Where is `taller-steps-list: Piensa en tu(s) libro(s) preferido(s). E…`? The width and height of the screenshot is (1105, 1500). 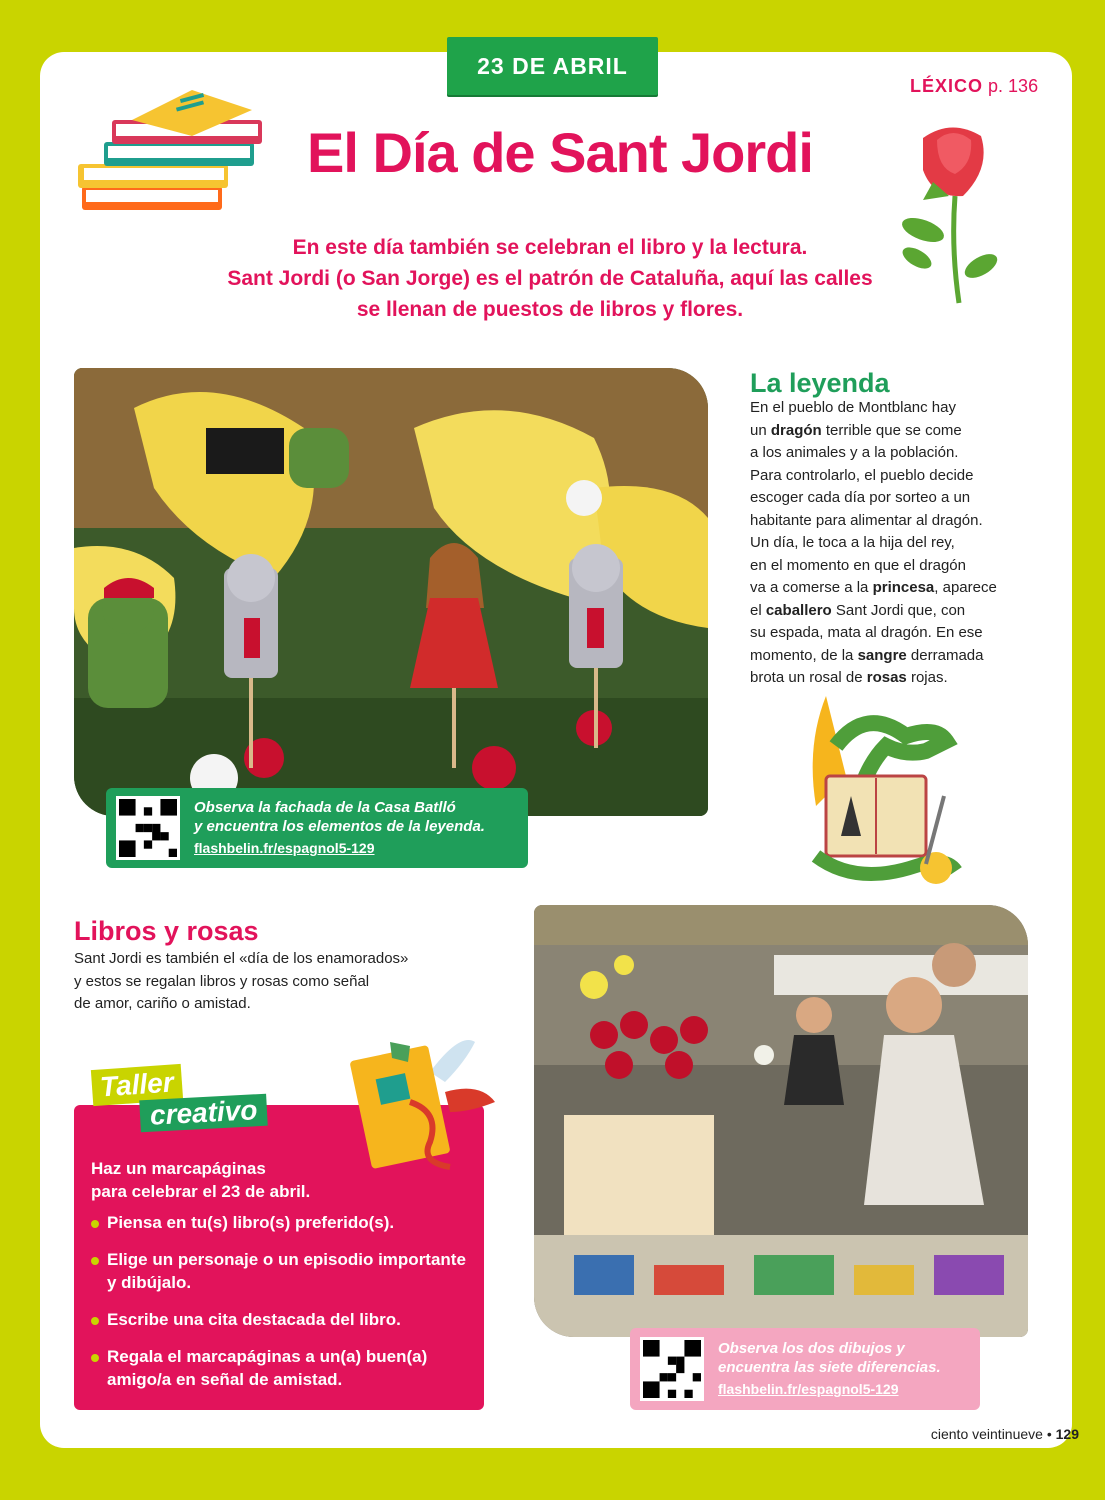
taller-steps-list: Piensa en tu(s) libro(s) preferido(s). E… is located at coordinates (281, 1308).